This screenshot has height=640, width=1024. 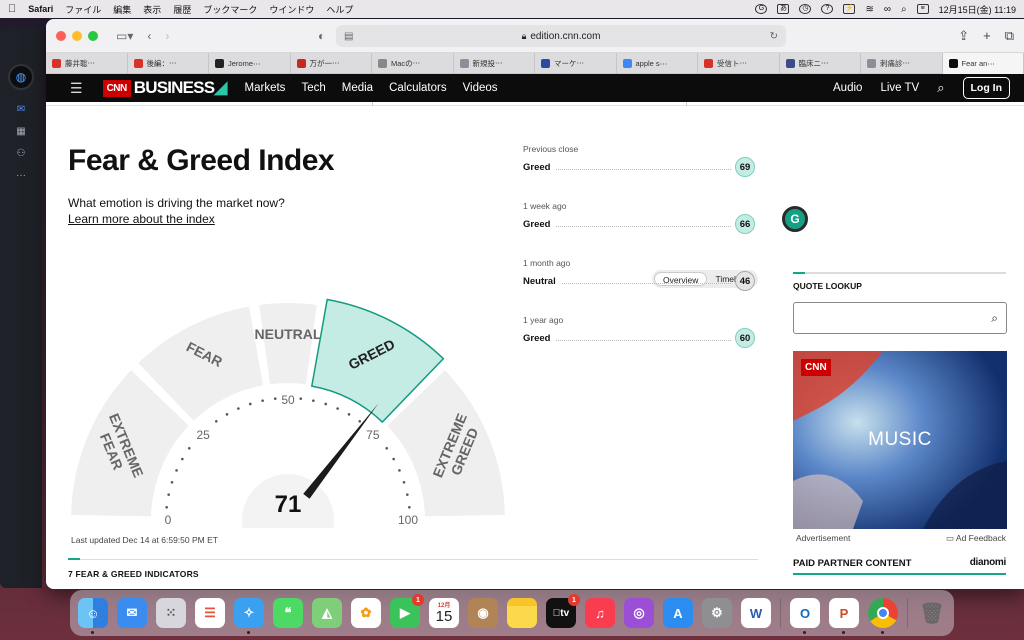 What do you see at coordinates (639, 217) in the screenshot?
I see `history-item: 1 week ago Greed 66` at bounding box center [639, 217].